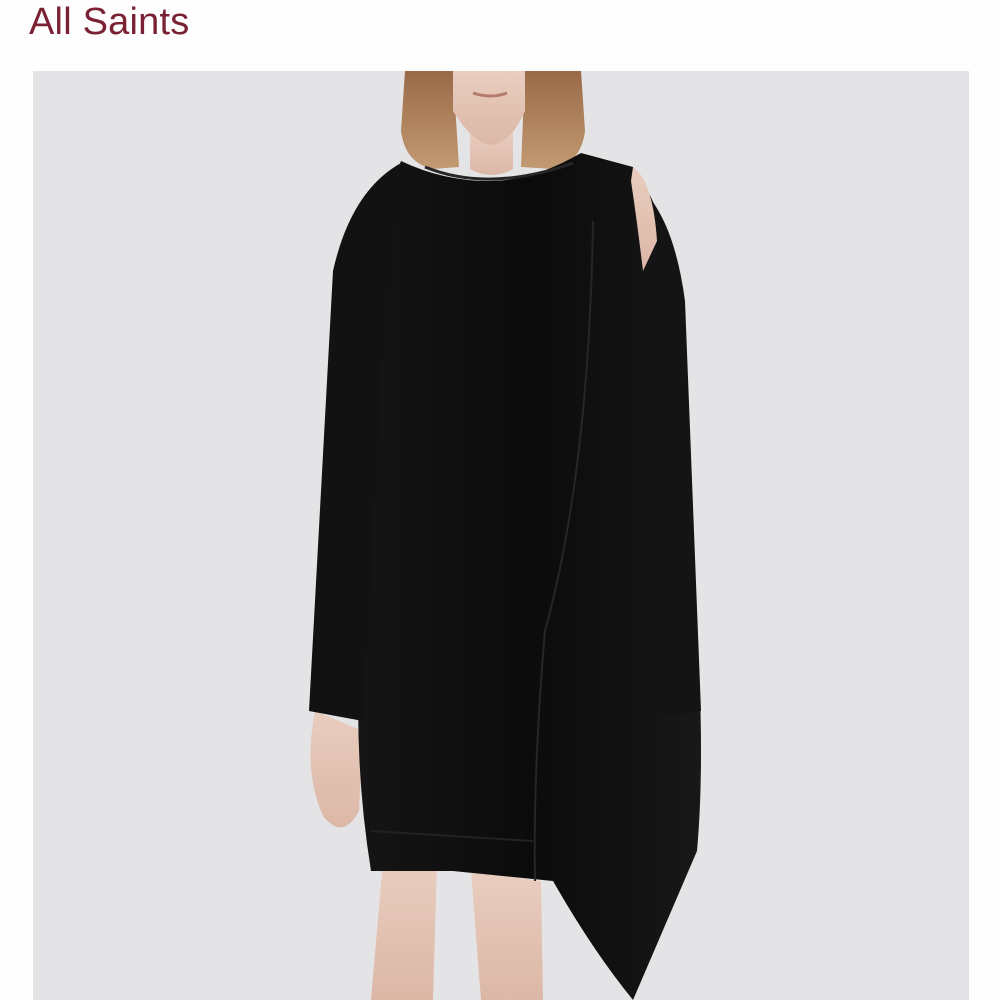 This screenshot has height=1000, width=1000. Describe the element at coordinates (109, 22) in the screenshot. I see `brand-title: All Saints` at that location.